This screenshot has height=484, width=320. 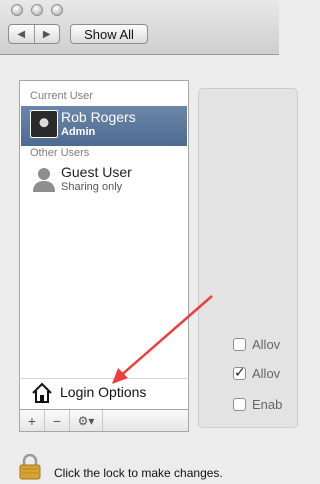 I want to click on user-row-rob-rogers: Rob Rogers Admin, so click(x=104, y=126).